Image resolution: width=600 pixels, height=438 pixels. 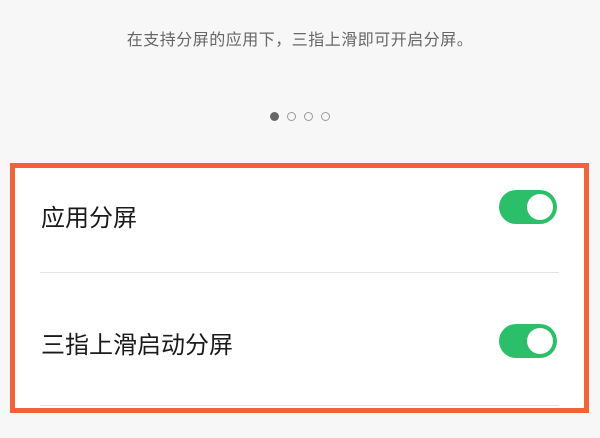 What do you see at coordinates (447, 385) in the screenshot?
I see `watermark-logo-icon` at bounding box center [447, 385].